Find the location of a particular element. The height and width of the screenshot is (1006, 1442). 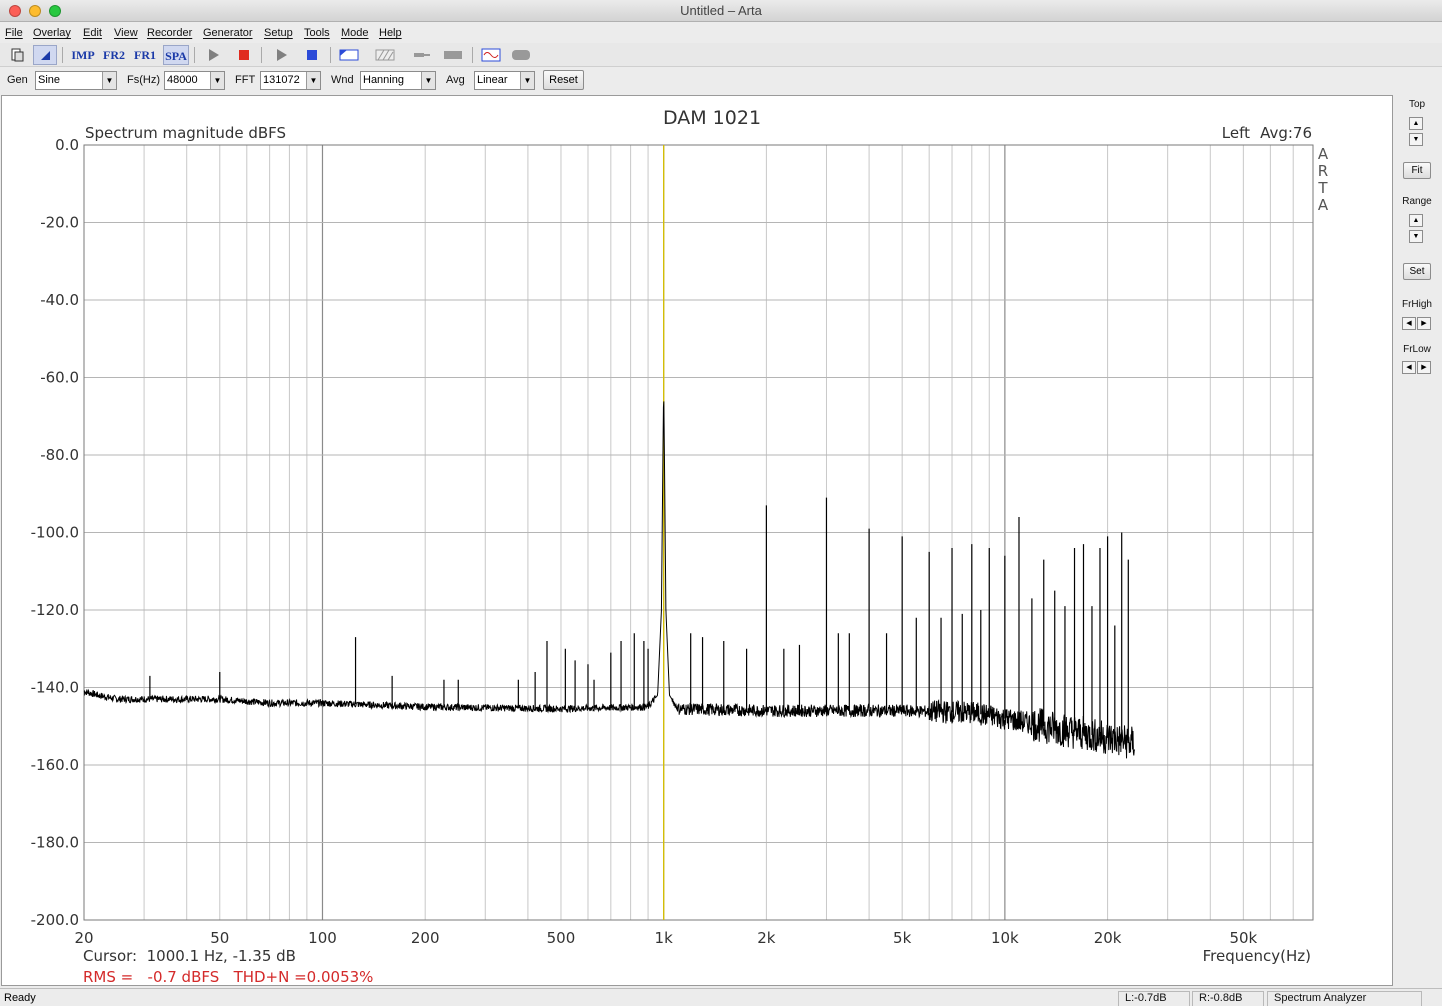

abc-icon is located at coordinates (349, 55).